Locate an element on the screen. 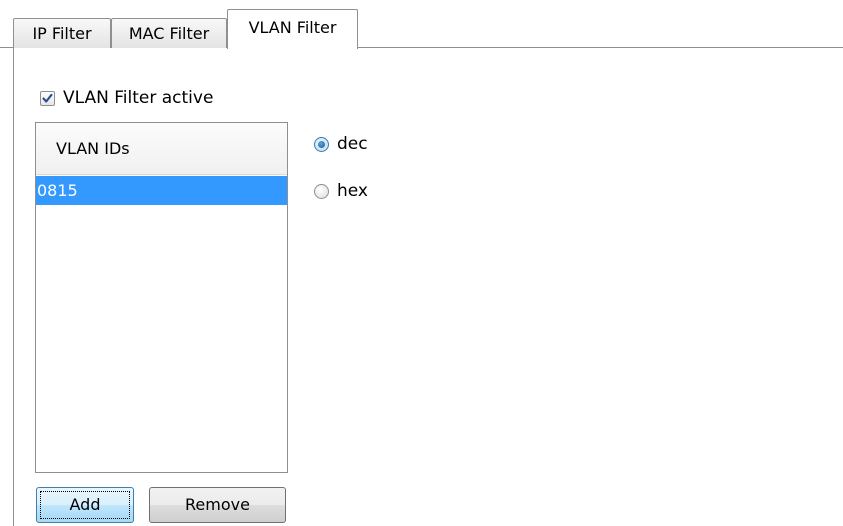  list-item: 0815 is located at coordinates (161, 190).